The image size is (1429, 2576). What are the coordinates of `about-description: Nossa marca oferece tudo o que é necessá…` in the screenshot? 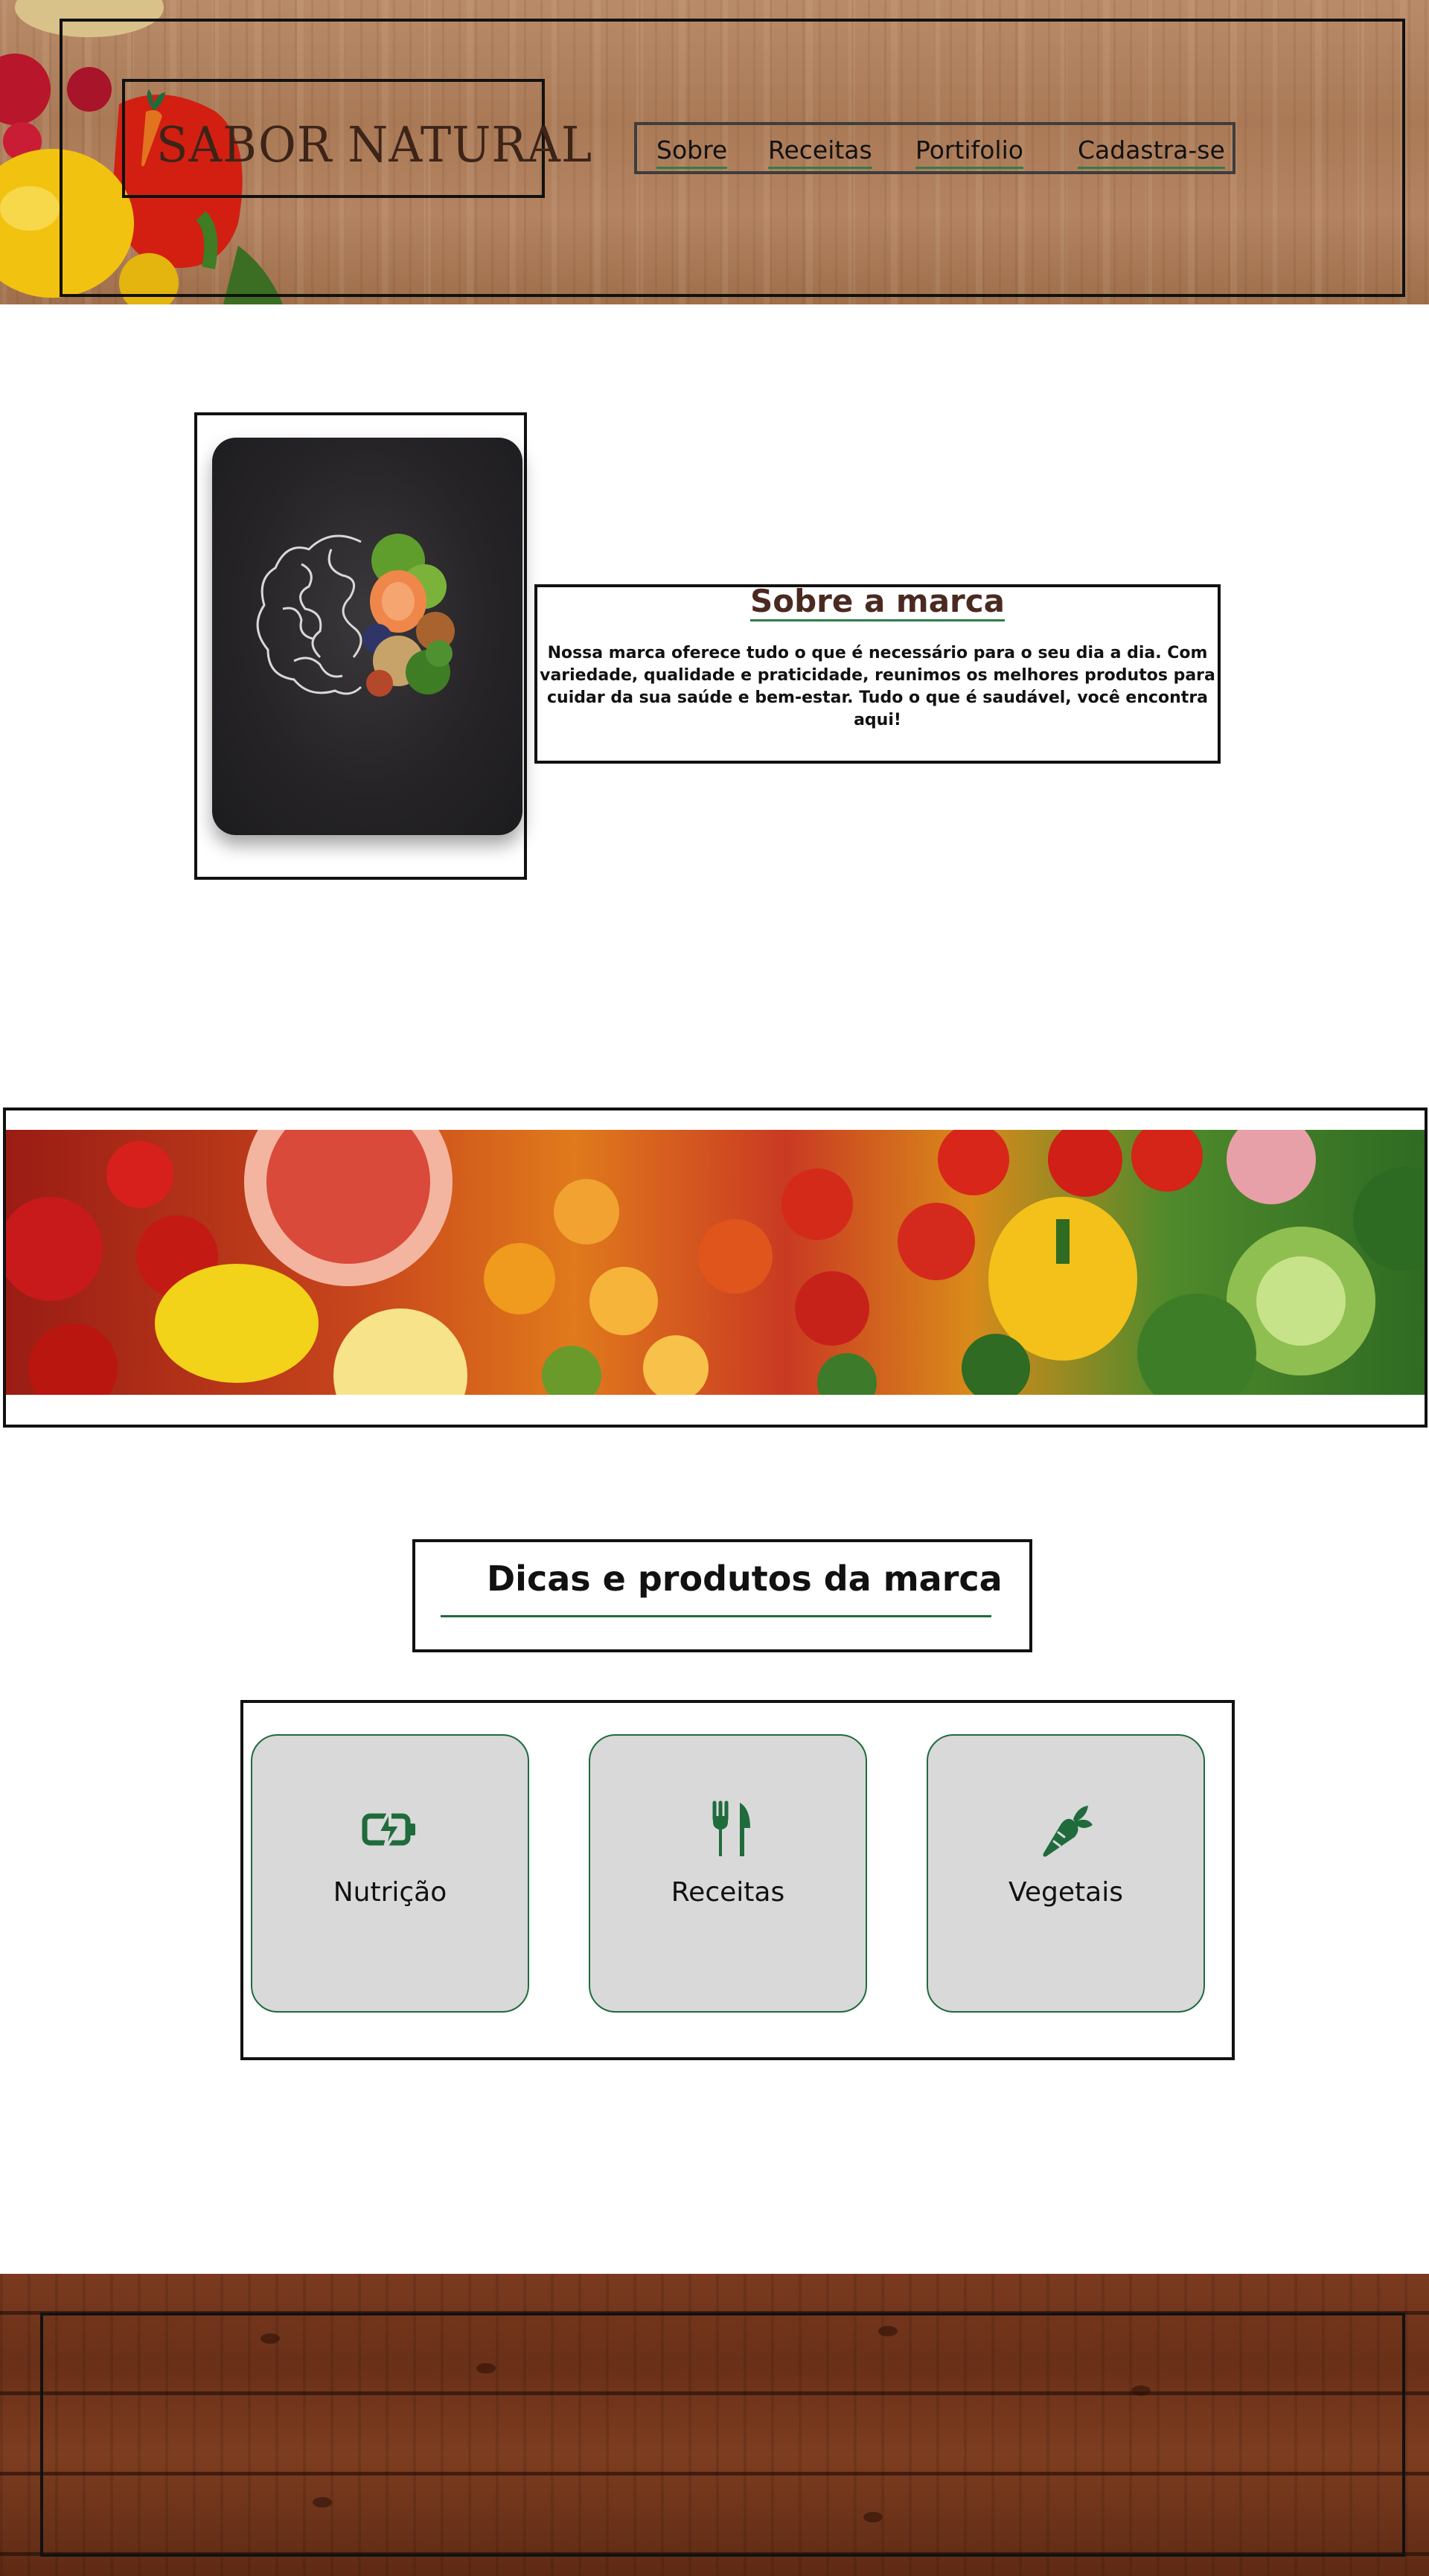 It's located at (877, 686).